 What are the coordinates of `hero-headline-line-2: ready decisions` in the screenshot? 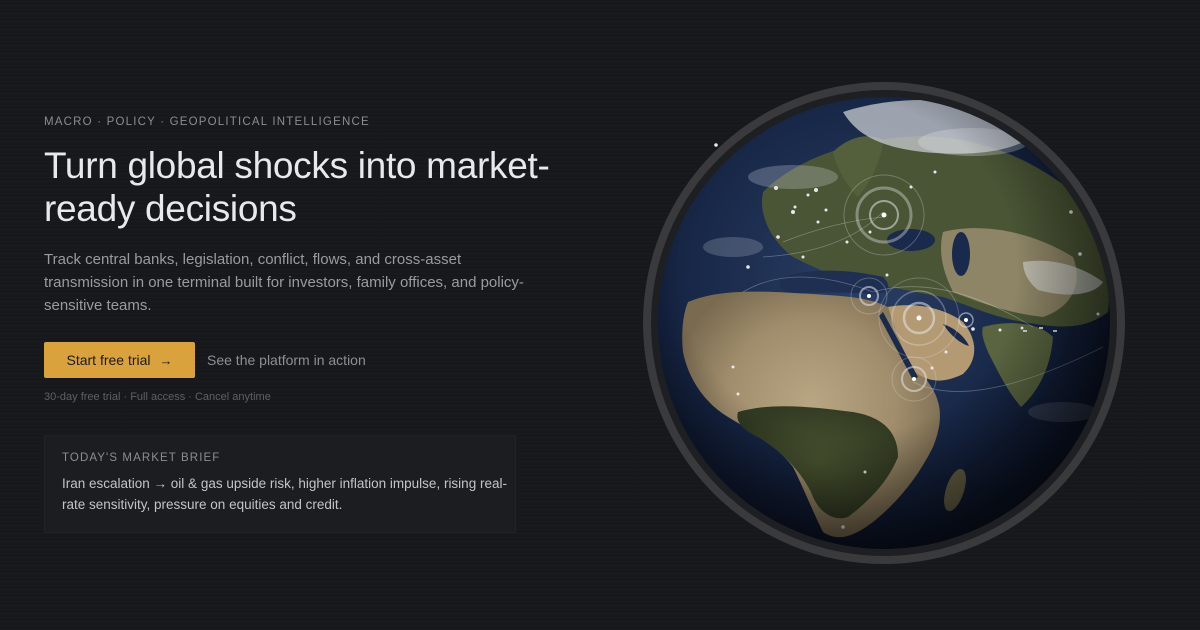 It's located at (170, 208).